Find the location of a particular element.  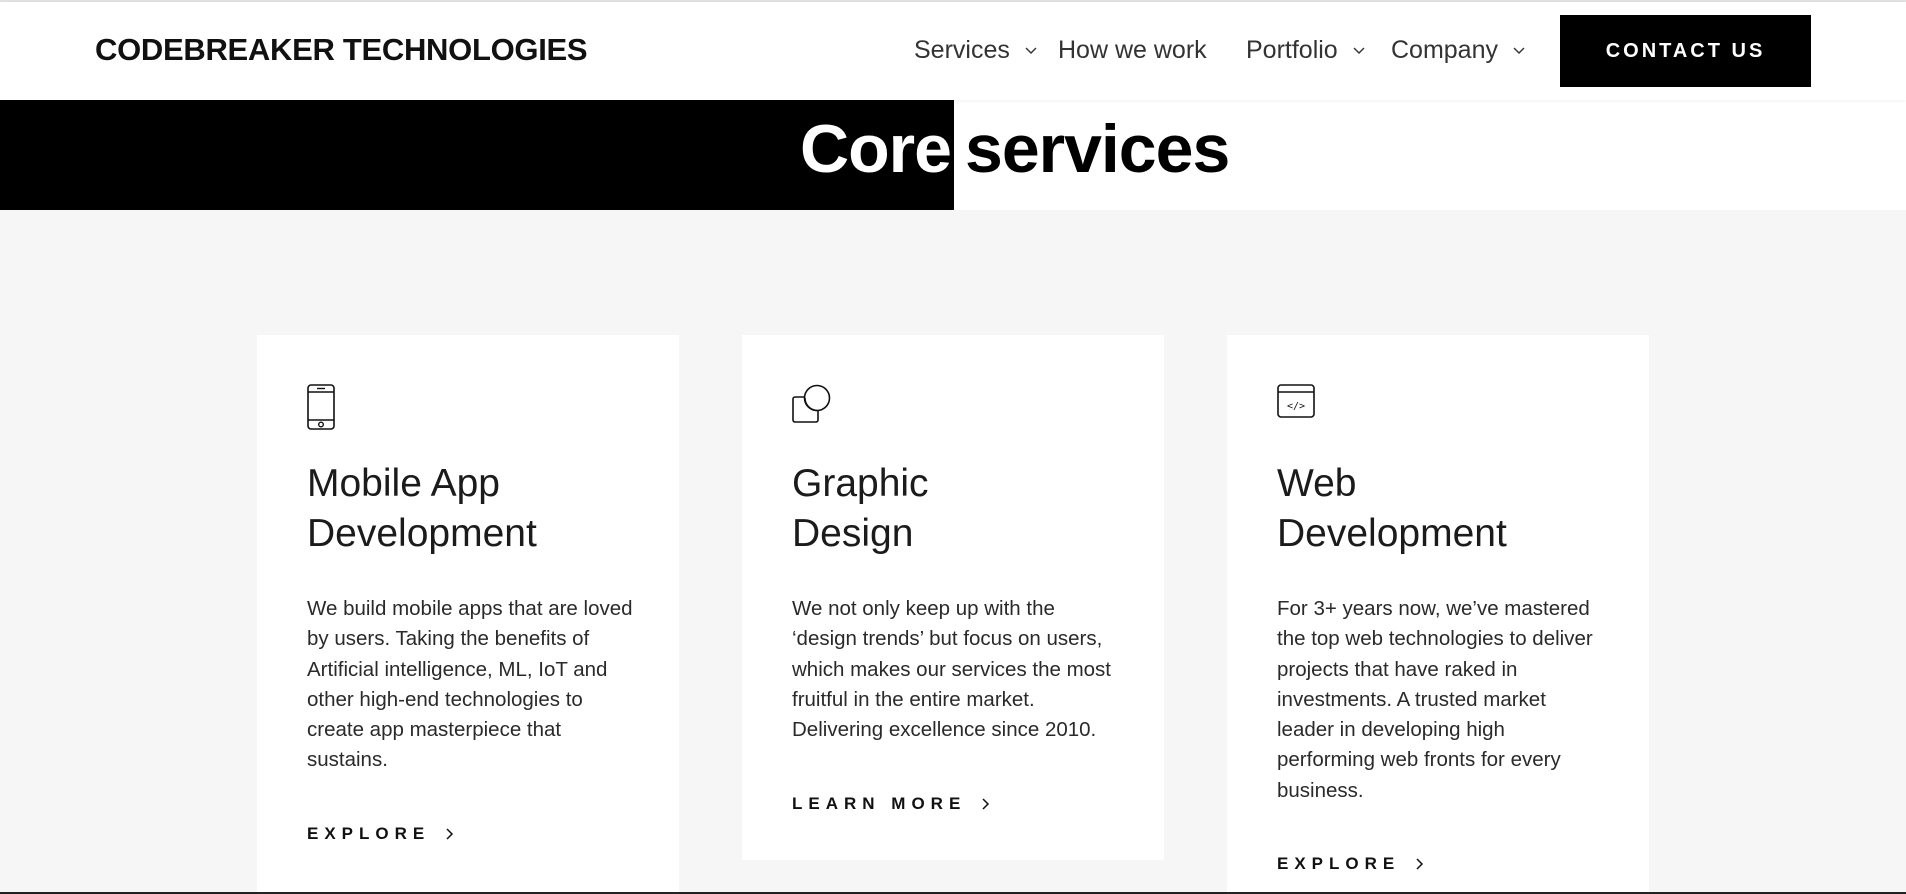

card-title: Mobile App Development is located at coordinates (477, 509).